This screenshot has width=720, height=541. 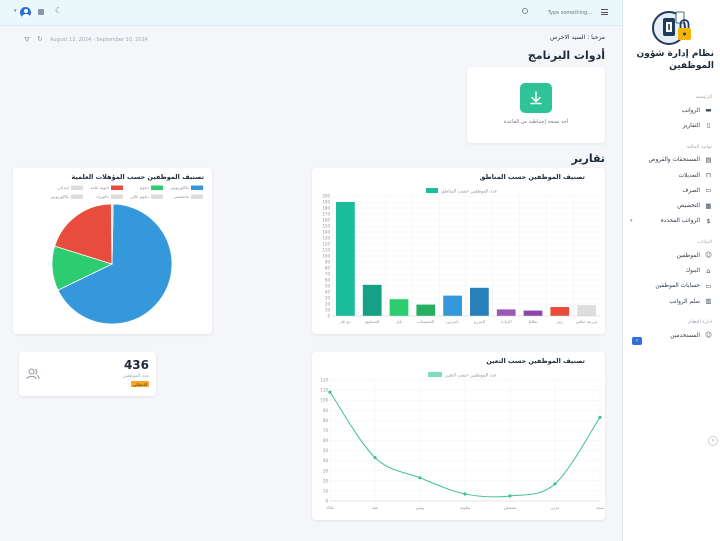 I want to click on x-tick-label: جزئي, so click(x=555, y=507).